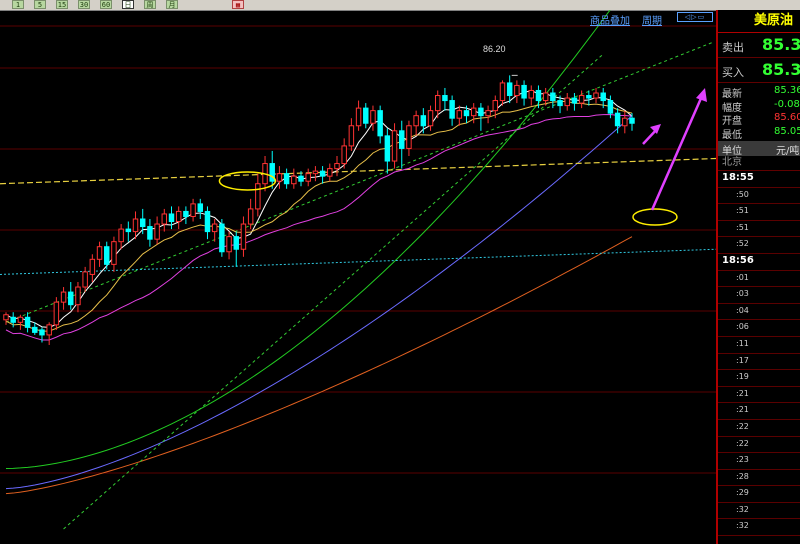 This screenshot has height=544, width=800. Describe the element at coordinates (742, 327) in the screenshot. I see `tick-time: :06` at that location.